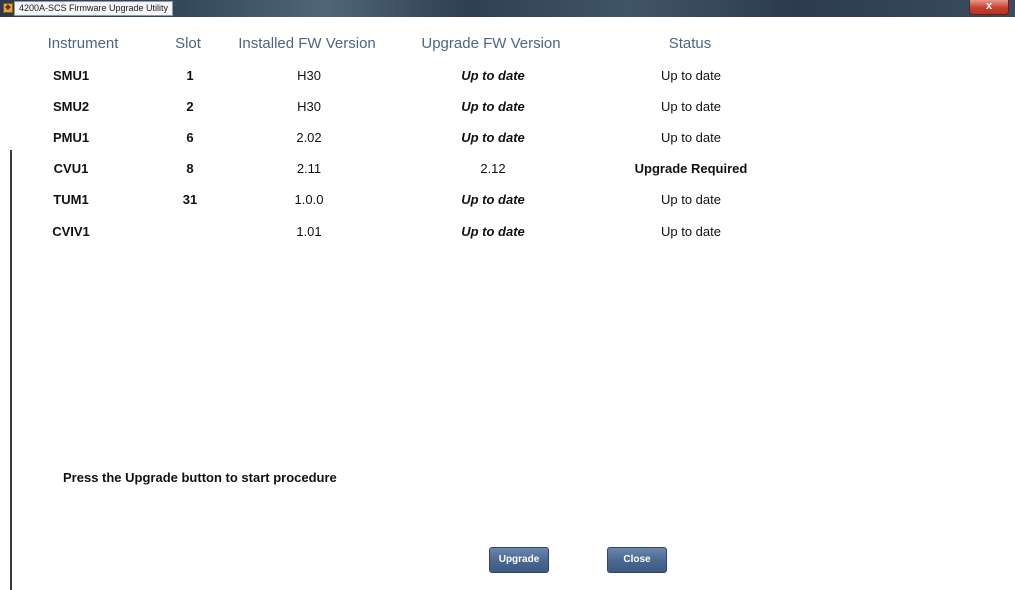  I want to click on status-text: Upgrade Required, so click(691, 168).